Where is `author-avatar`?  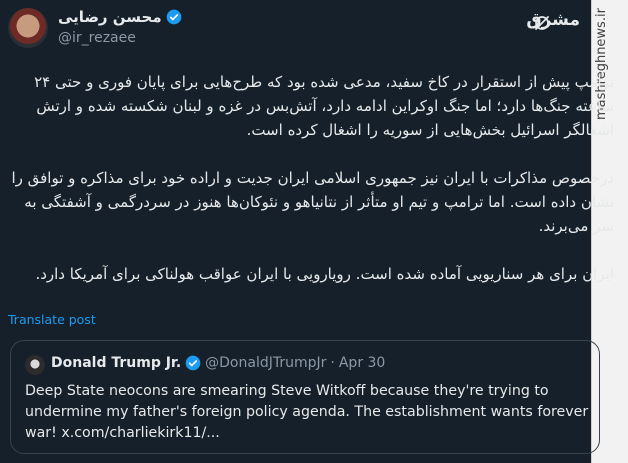
author-avatar is located at coordinates (28, 28).